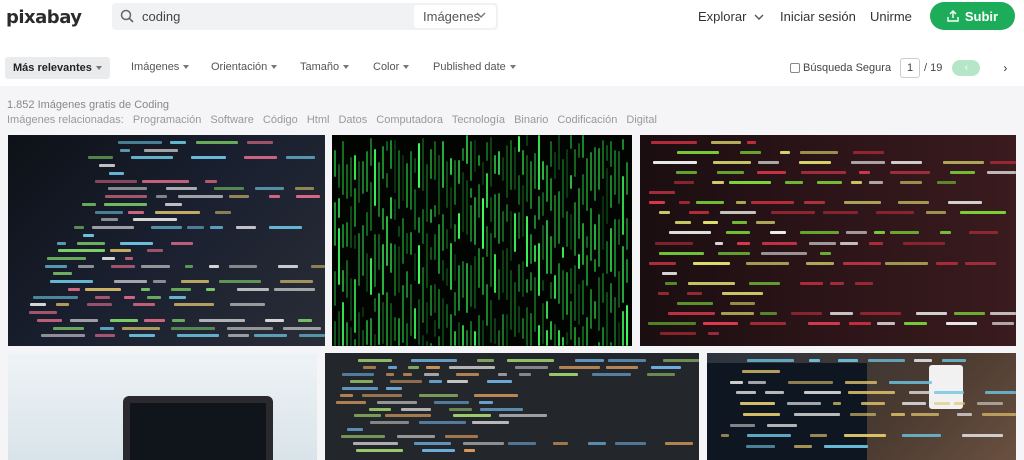 The width and height of the screenshot is (1024, 460). Describe the element at coordinates (98, 68) in the screenshot. I see `caret-down-icon` at that location.